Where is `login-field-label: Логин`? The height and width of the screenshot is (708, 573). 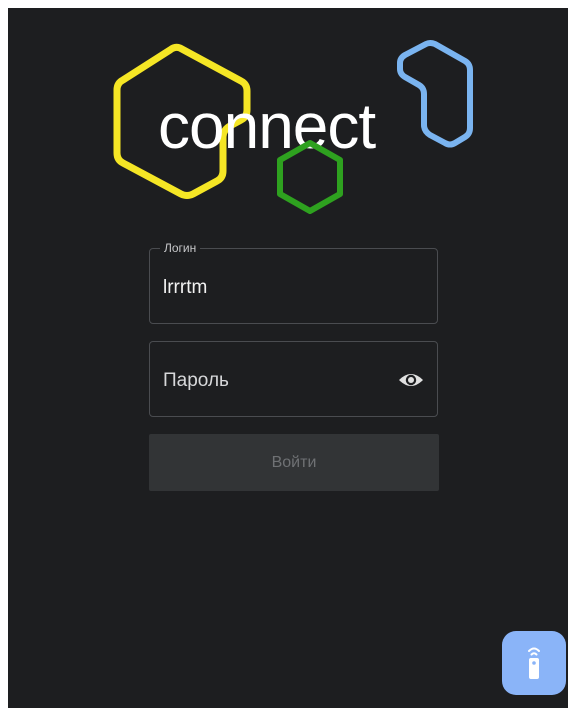 login-field-label: Логин is located at coordinates (180, 248).